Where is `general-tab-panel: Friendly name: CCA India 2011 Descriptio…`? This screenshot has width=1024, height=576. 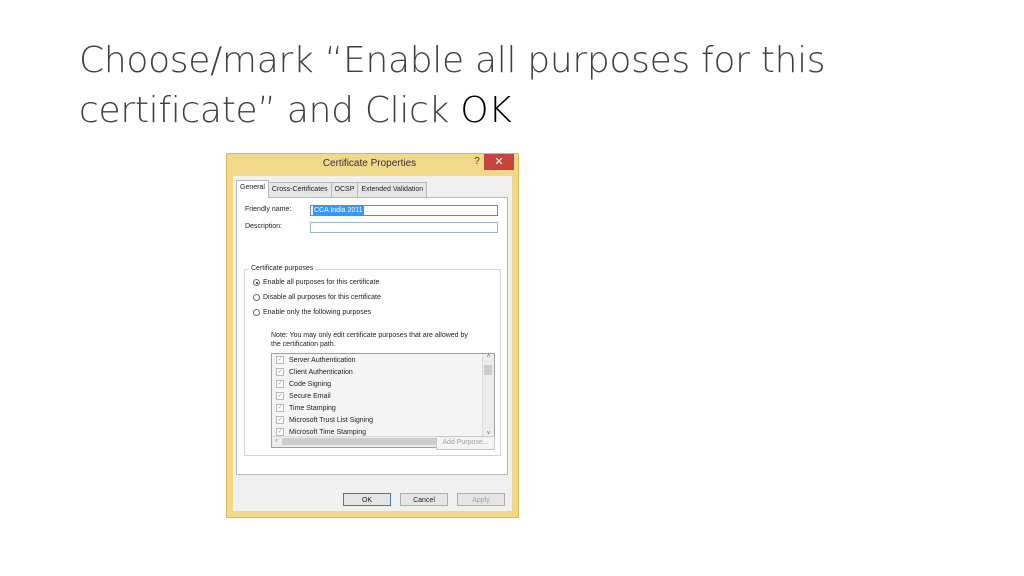
general-tab-panel: Friendly name: CCA India 2011 Descriptio… is located at coordinates (372, 336).